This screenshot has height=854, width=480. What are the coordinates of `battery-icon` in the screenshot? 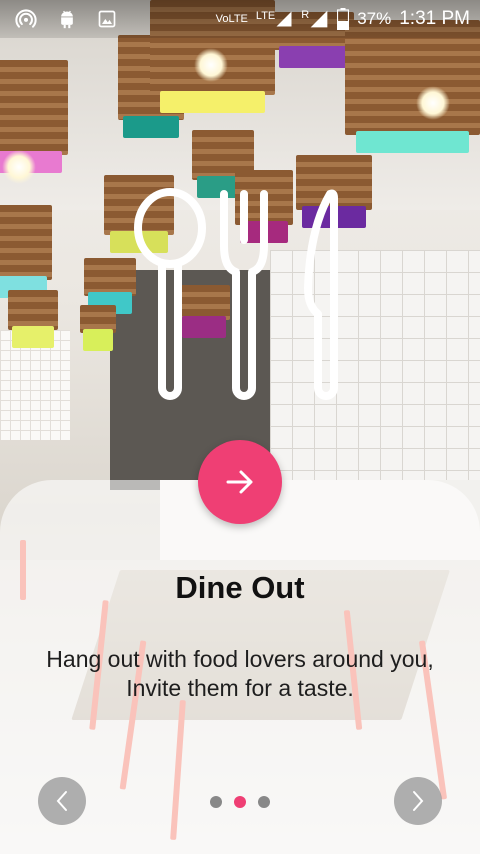 It's located at (343, 19).